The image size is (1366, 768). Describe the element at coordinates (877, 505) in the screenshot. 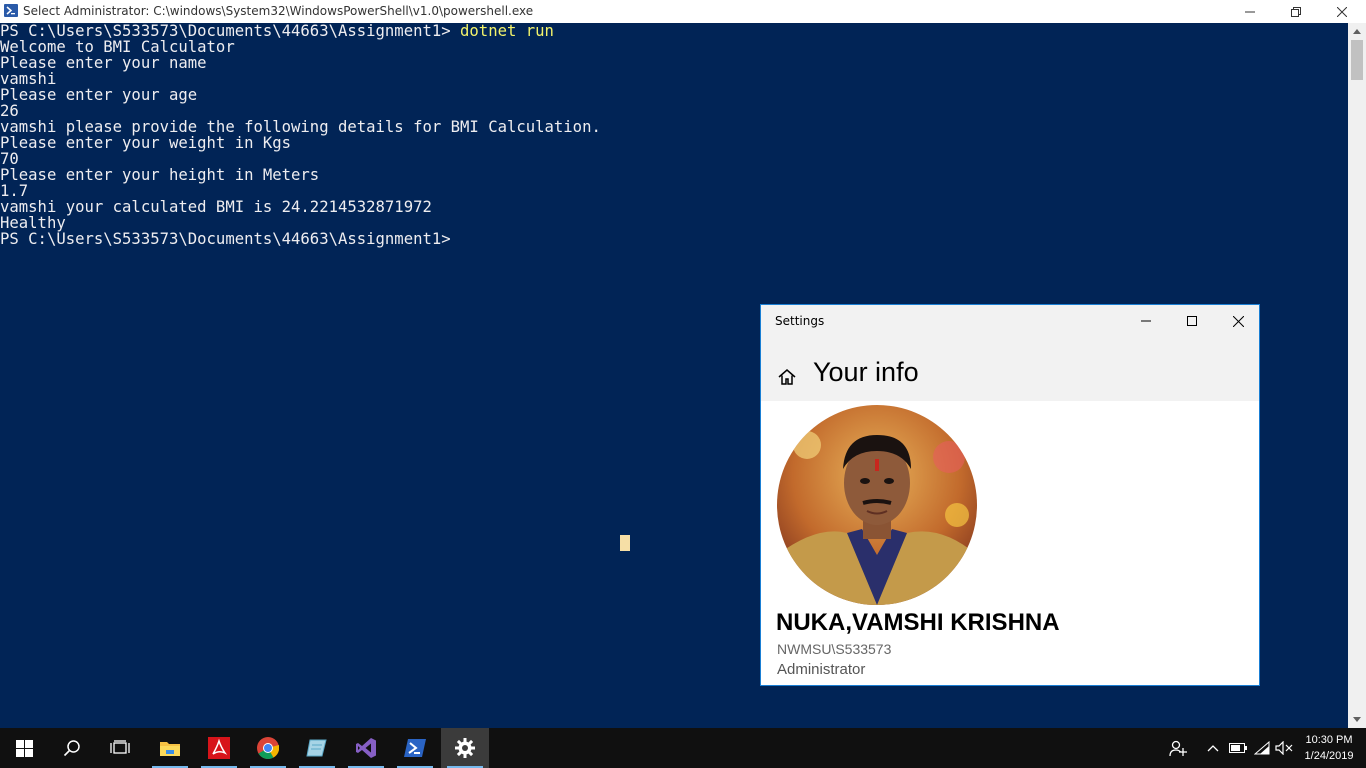

I see `avatar` at that location.